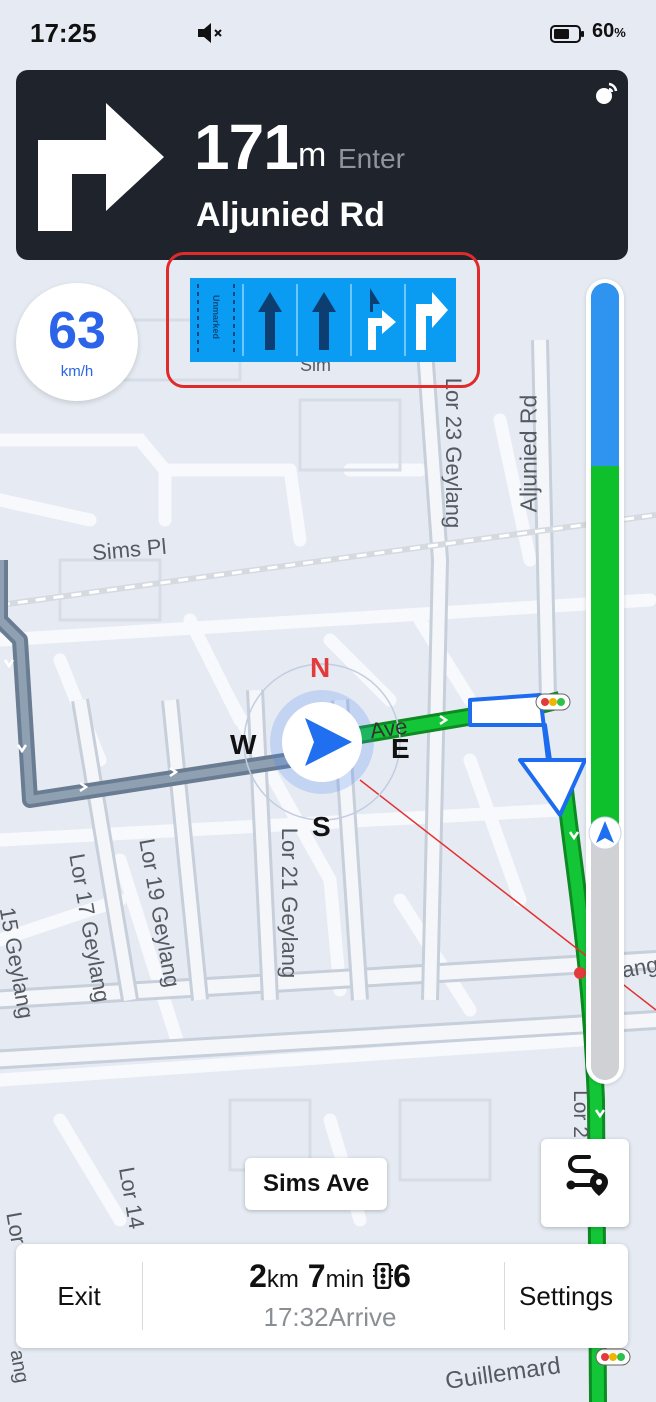  I want to click on settings-button: Settings, so click(566, 1296).